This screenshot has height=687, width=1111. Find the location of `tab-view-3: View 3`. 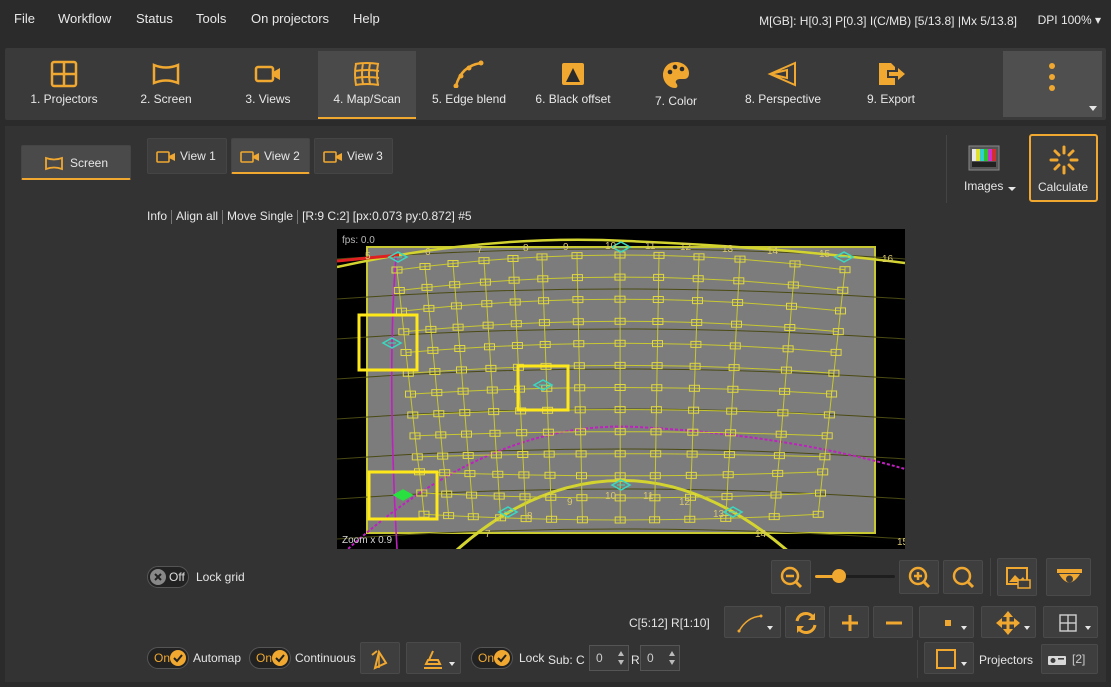

tab-view-3: View 3 is located at coordinates (353, 156).